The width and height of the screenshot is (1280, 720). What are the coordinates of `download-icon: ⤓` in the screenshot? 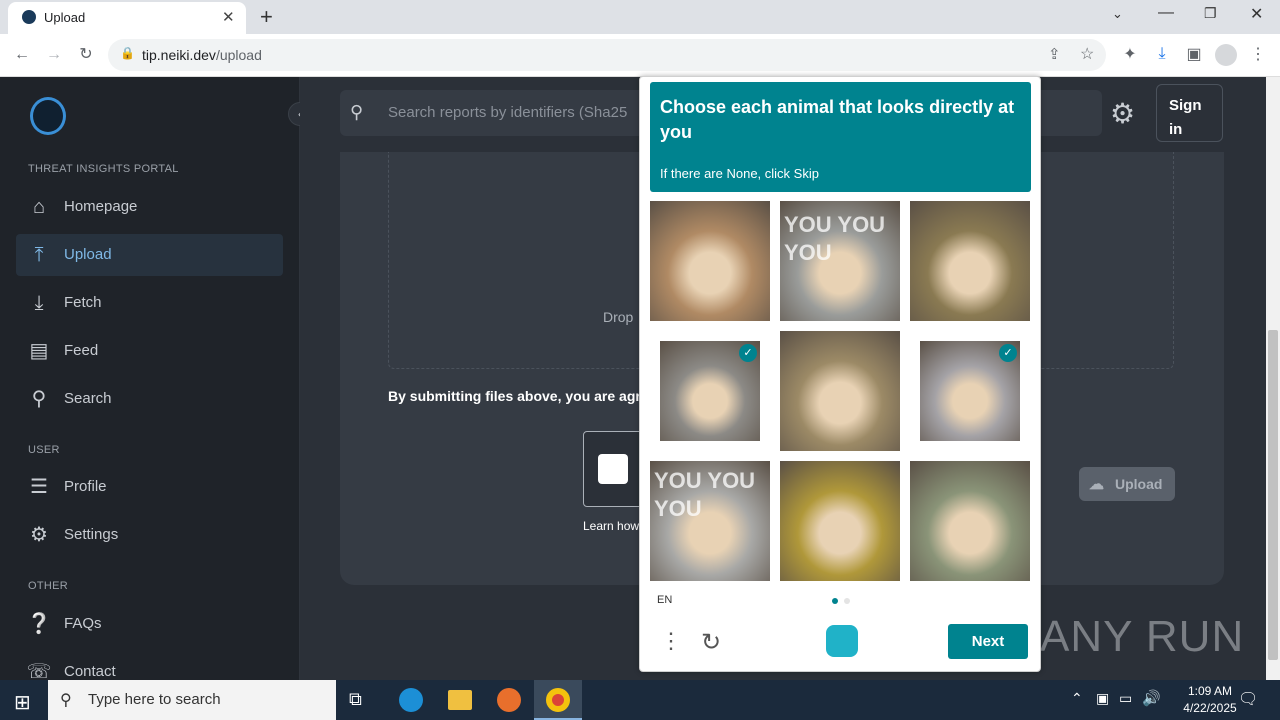 It's located at (1162, 54).